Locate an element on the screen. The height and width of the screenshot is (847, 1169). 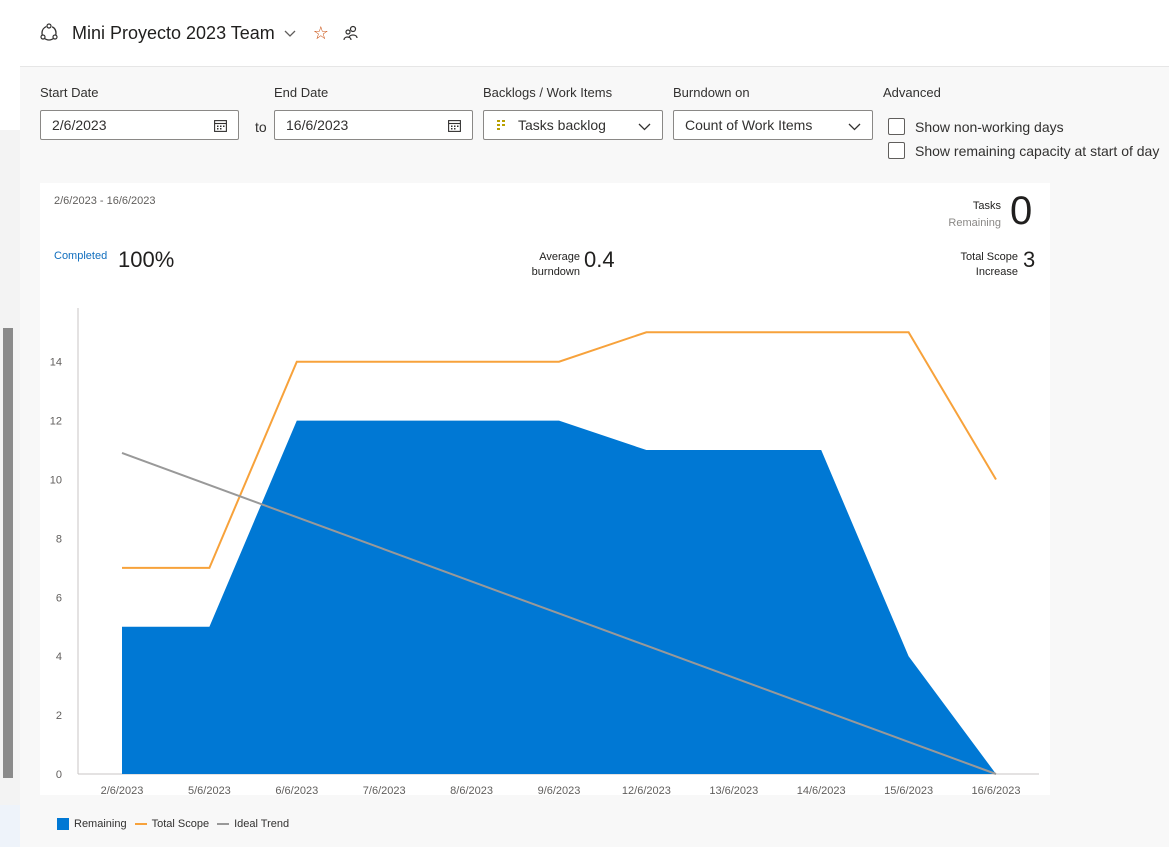
legend-item-remaining: Remaining is located at coordinates (92, 824).